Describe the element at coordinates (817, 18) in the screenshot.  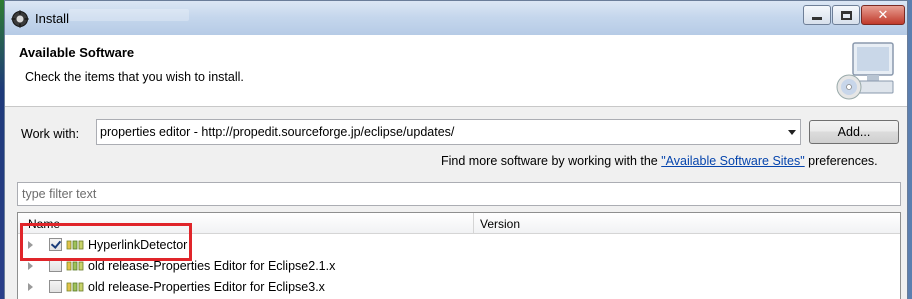
I see `minimize-icon` at that location.